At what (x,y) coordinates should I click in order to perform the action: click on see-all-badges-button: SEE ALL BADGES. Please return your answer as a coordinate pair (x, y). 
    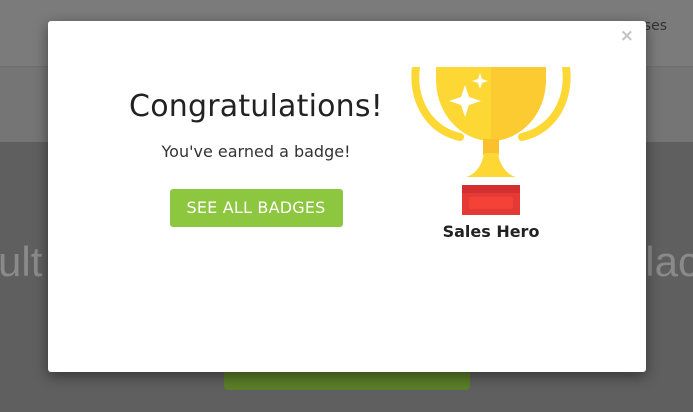
    Looking at the image, I should click on (256, 208).